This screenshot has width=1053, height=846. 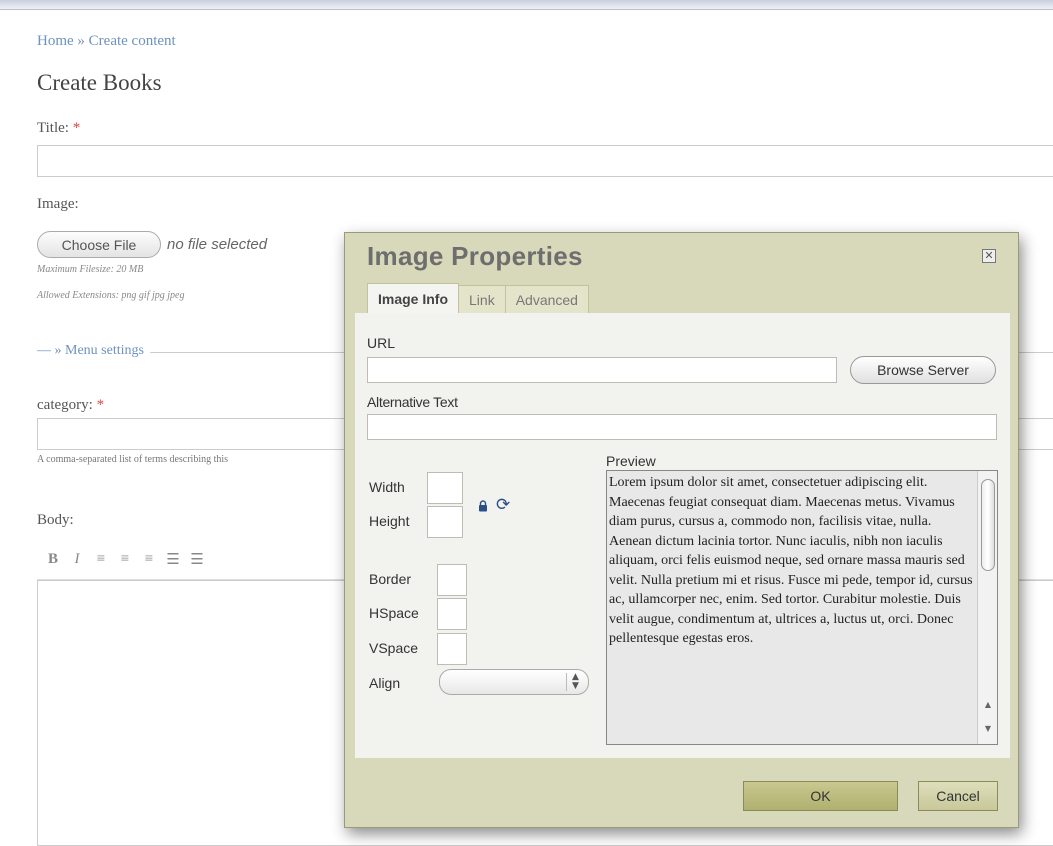 What do you see at coordinates (958, 796) in the screenshot?
I see `cancel-button: Cancel` at bounding box center [958, 796].